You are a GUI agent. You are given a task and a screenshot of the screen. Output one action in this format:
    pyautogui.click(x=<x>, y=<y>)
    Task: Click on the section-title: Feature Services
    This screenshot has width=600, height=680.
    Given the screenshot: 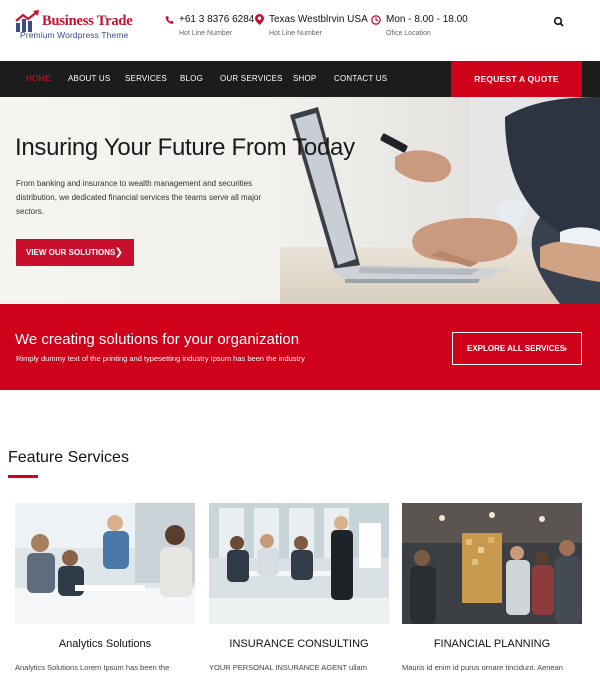 What is the action you would take?
    pyautogui.click(x=68, y=457)
    